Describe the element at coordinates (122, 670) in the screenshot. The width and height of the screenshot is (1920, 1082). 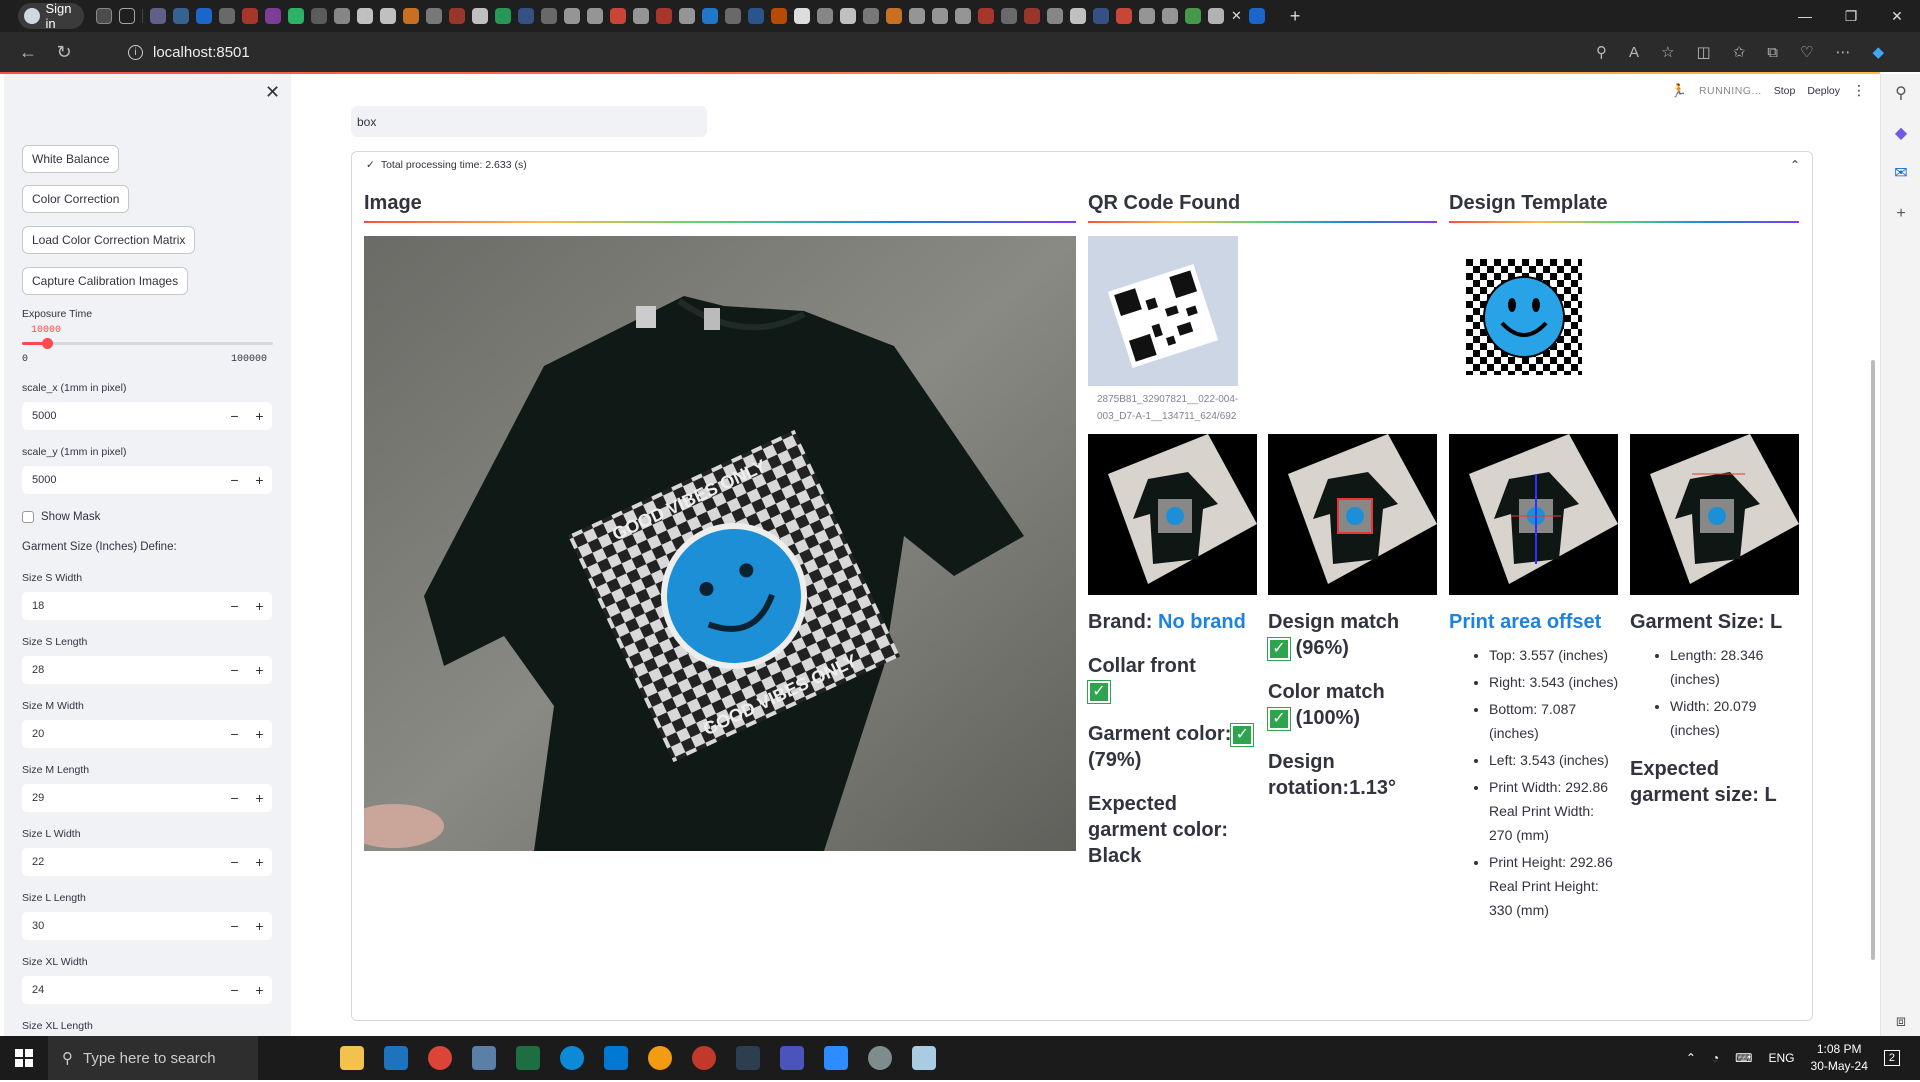
I see `size-s-length-value: 28` at that location.